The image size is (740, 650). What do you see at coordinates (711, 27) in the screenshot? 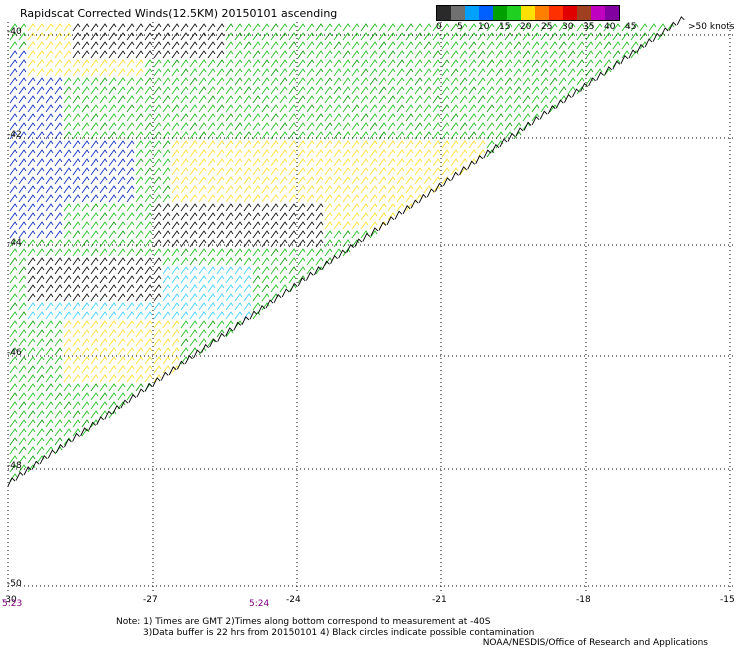
I see `legend-unit-label: >50 knots` at bounding box center [711, 27].